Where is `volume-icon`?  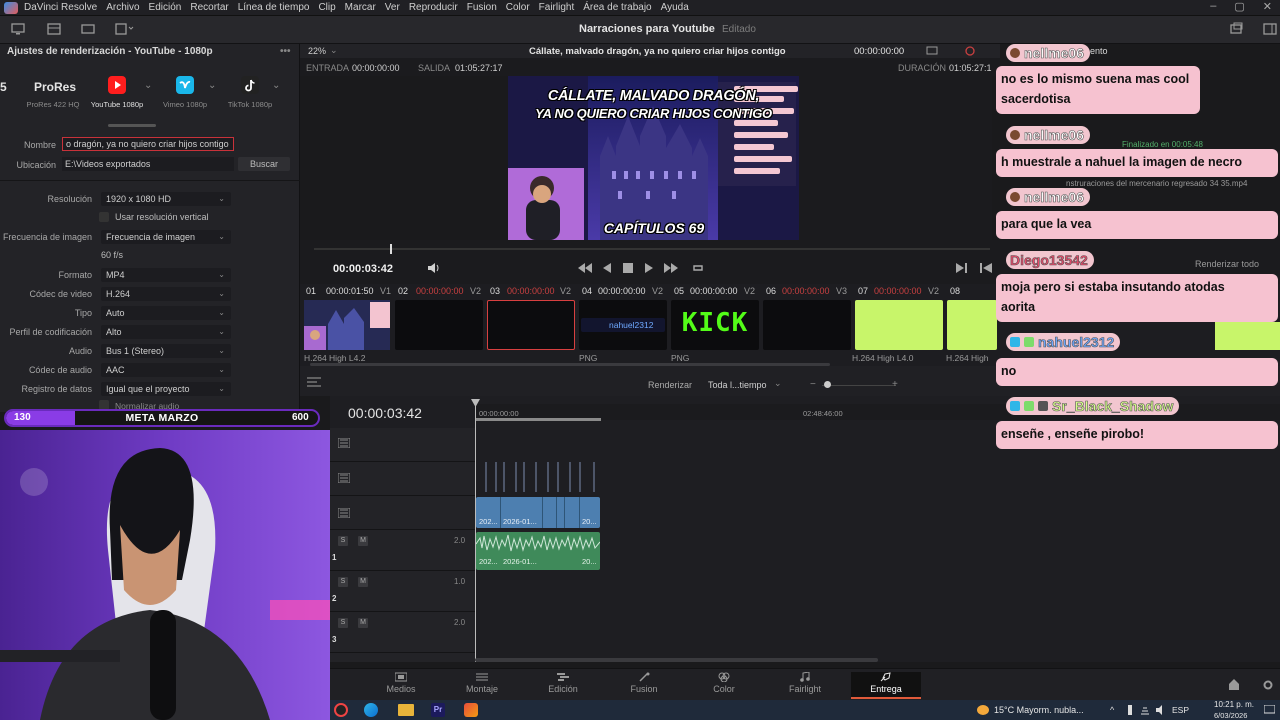
volume-icon is located at coordinates (434, 268).